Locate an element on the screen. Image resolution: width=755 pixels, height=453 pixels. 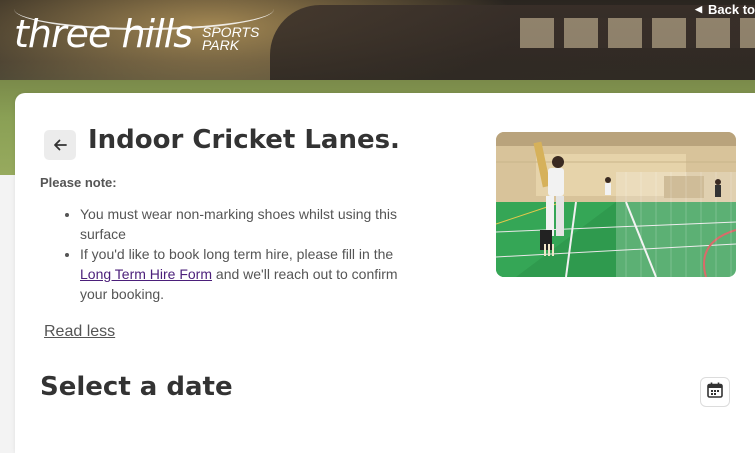
note-heading: Please note: is located at coordinates (78, 182).